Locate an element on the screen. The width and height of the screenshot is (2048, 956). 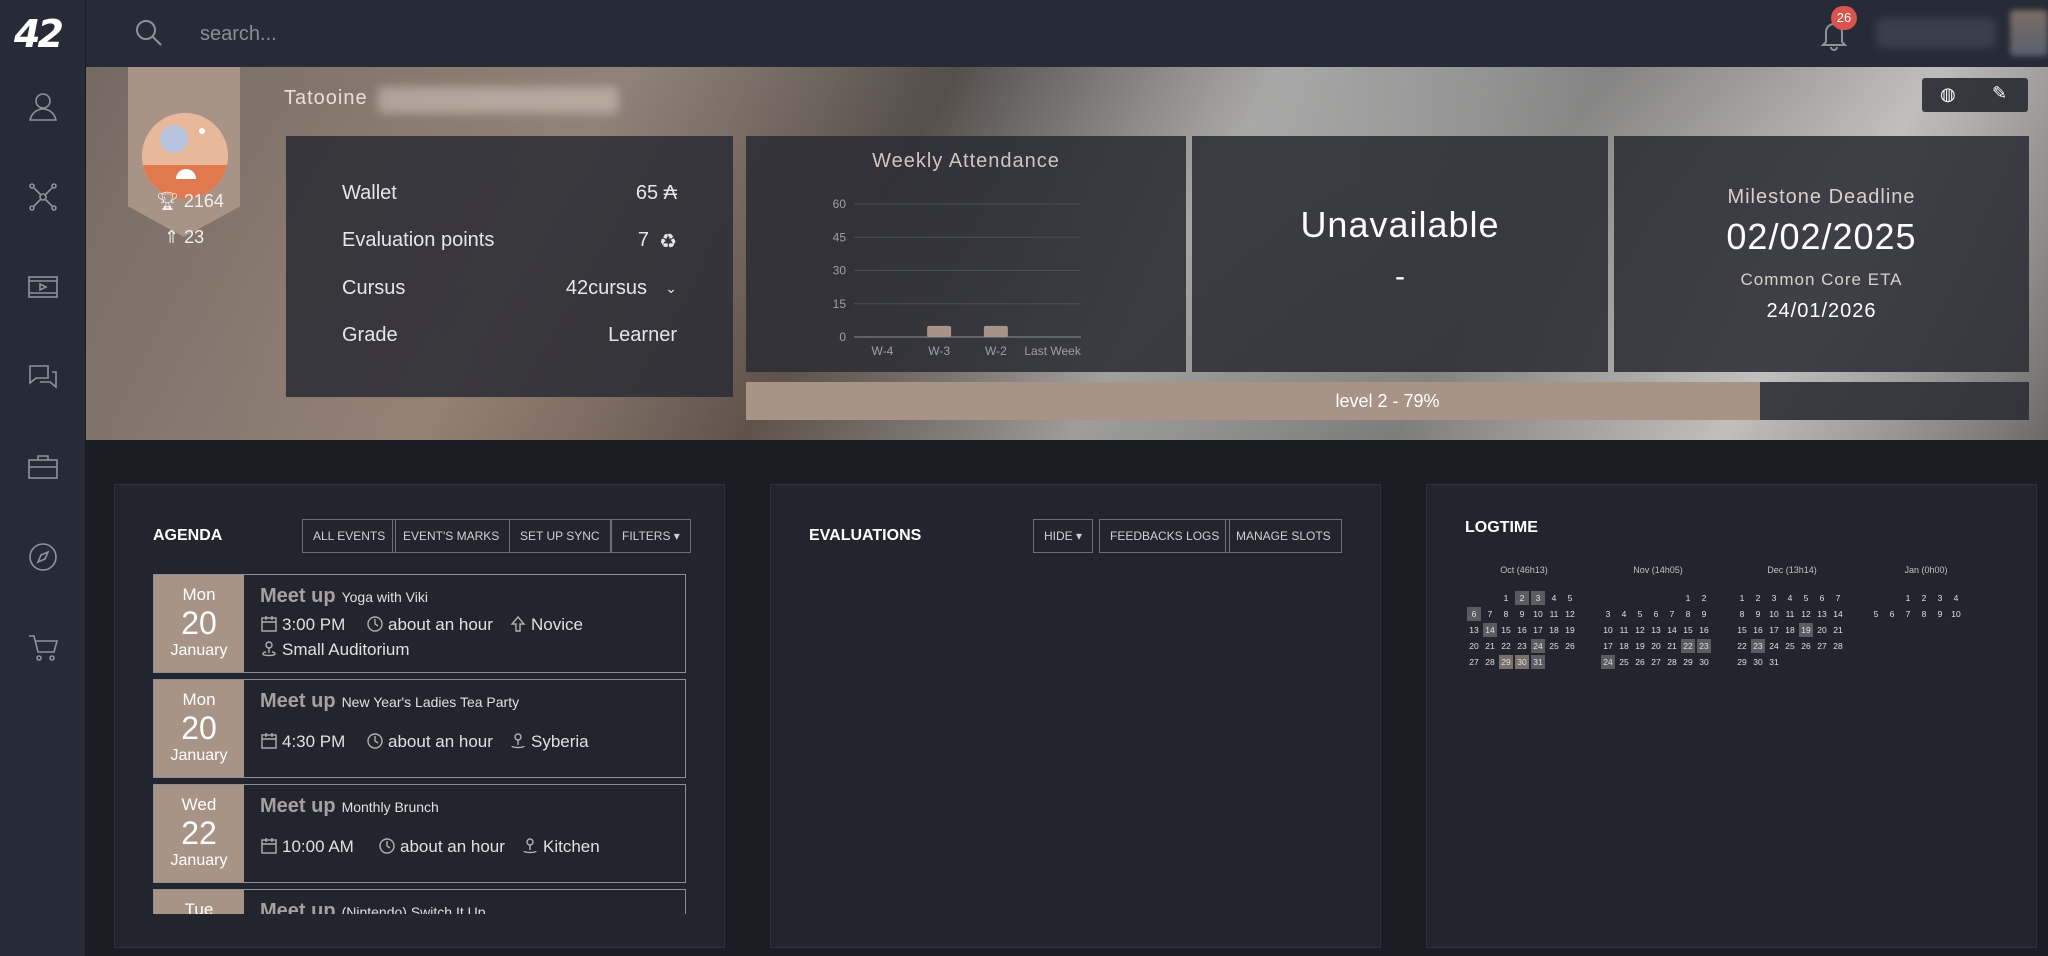
calendar-day: 28 is located at coordinates (1838, 646).